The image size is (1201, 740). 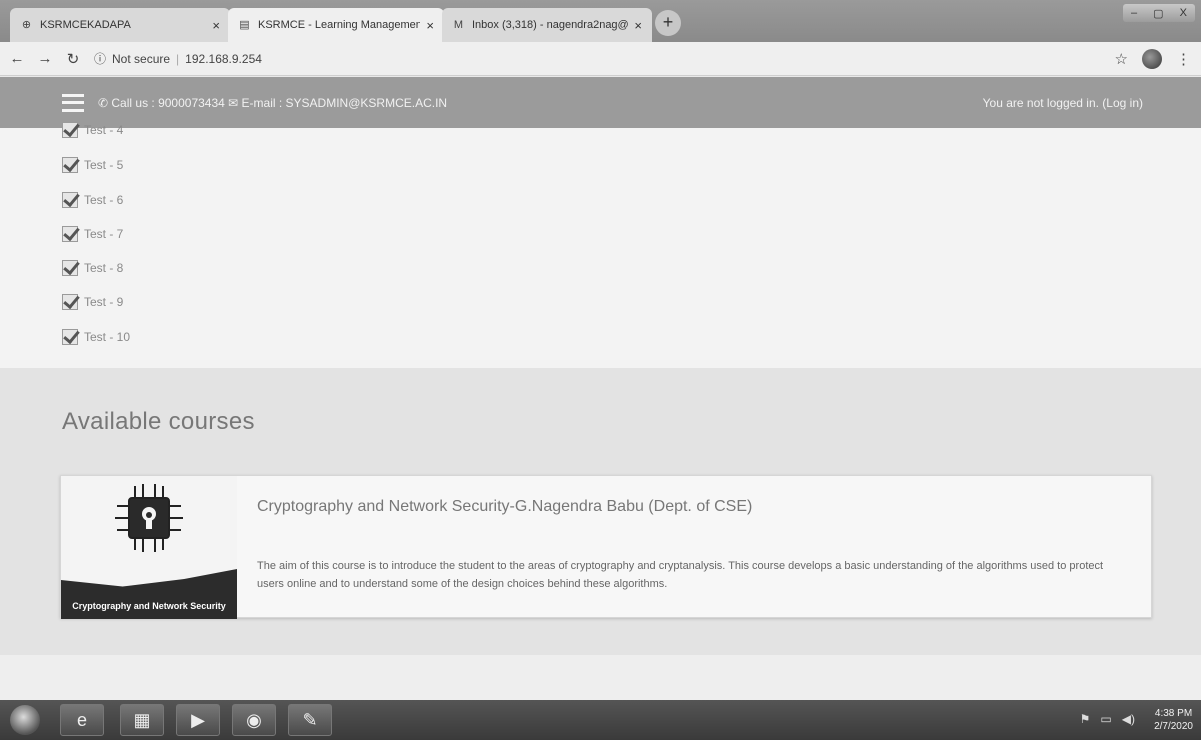 I want to click on minimize-button: –, so click(x=1134, y=13).